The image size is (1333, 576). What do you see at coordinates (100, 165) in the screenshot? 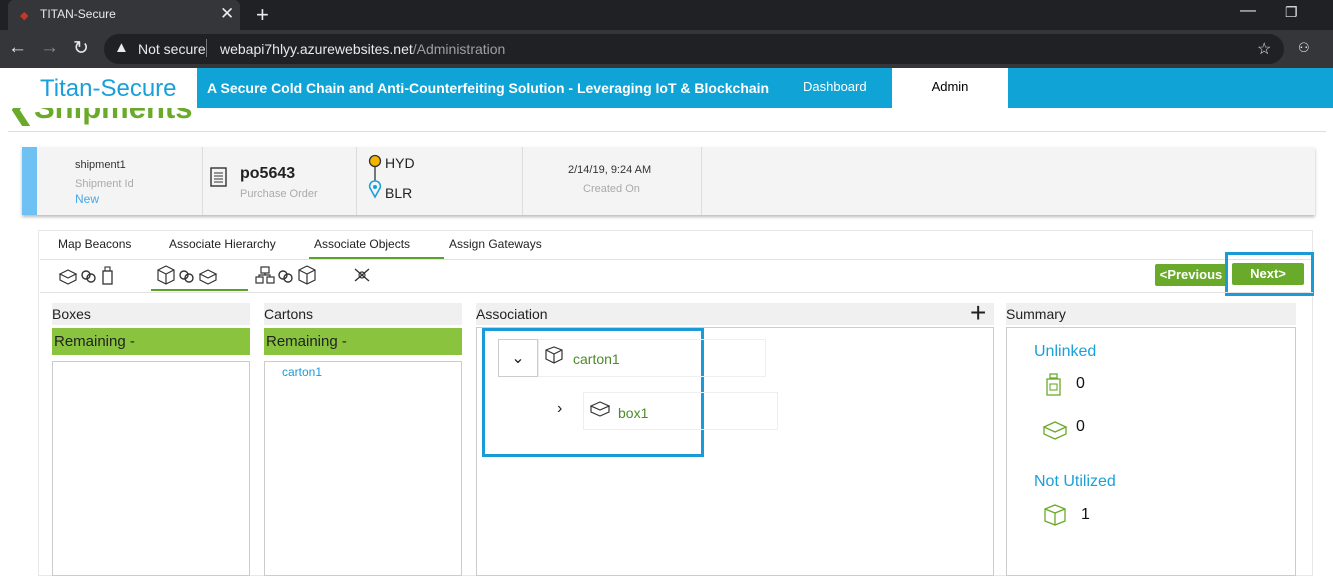
I see `shipment-name: shipment1` at bounding box center [100, 165].